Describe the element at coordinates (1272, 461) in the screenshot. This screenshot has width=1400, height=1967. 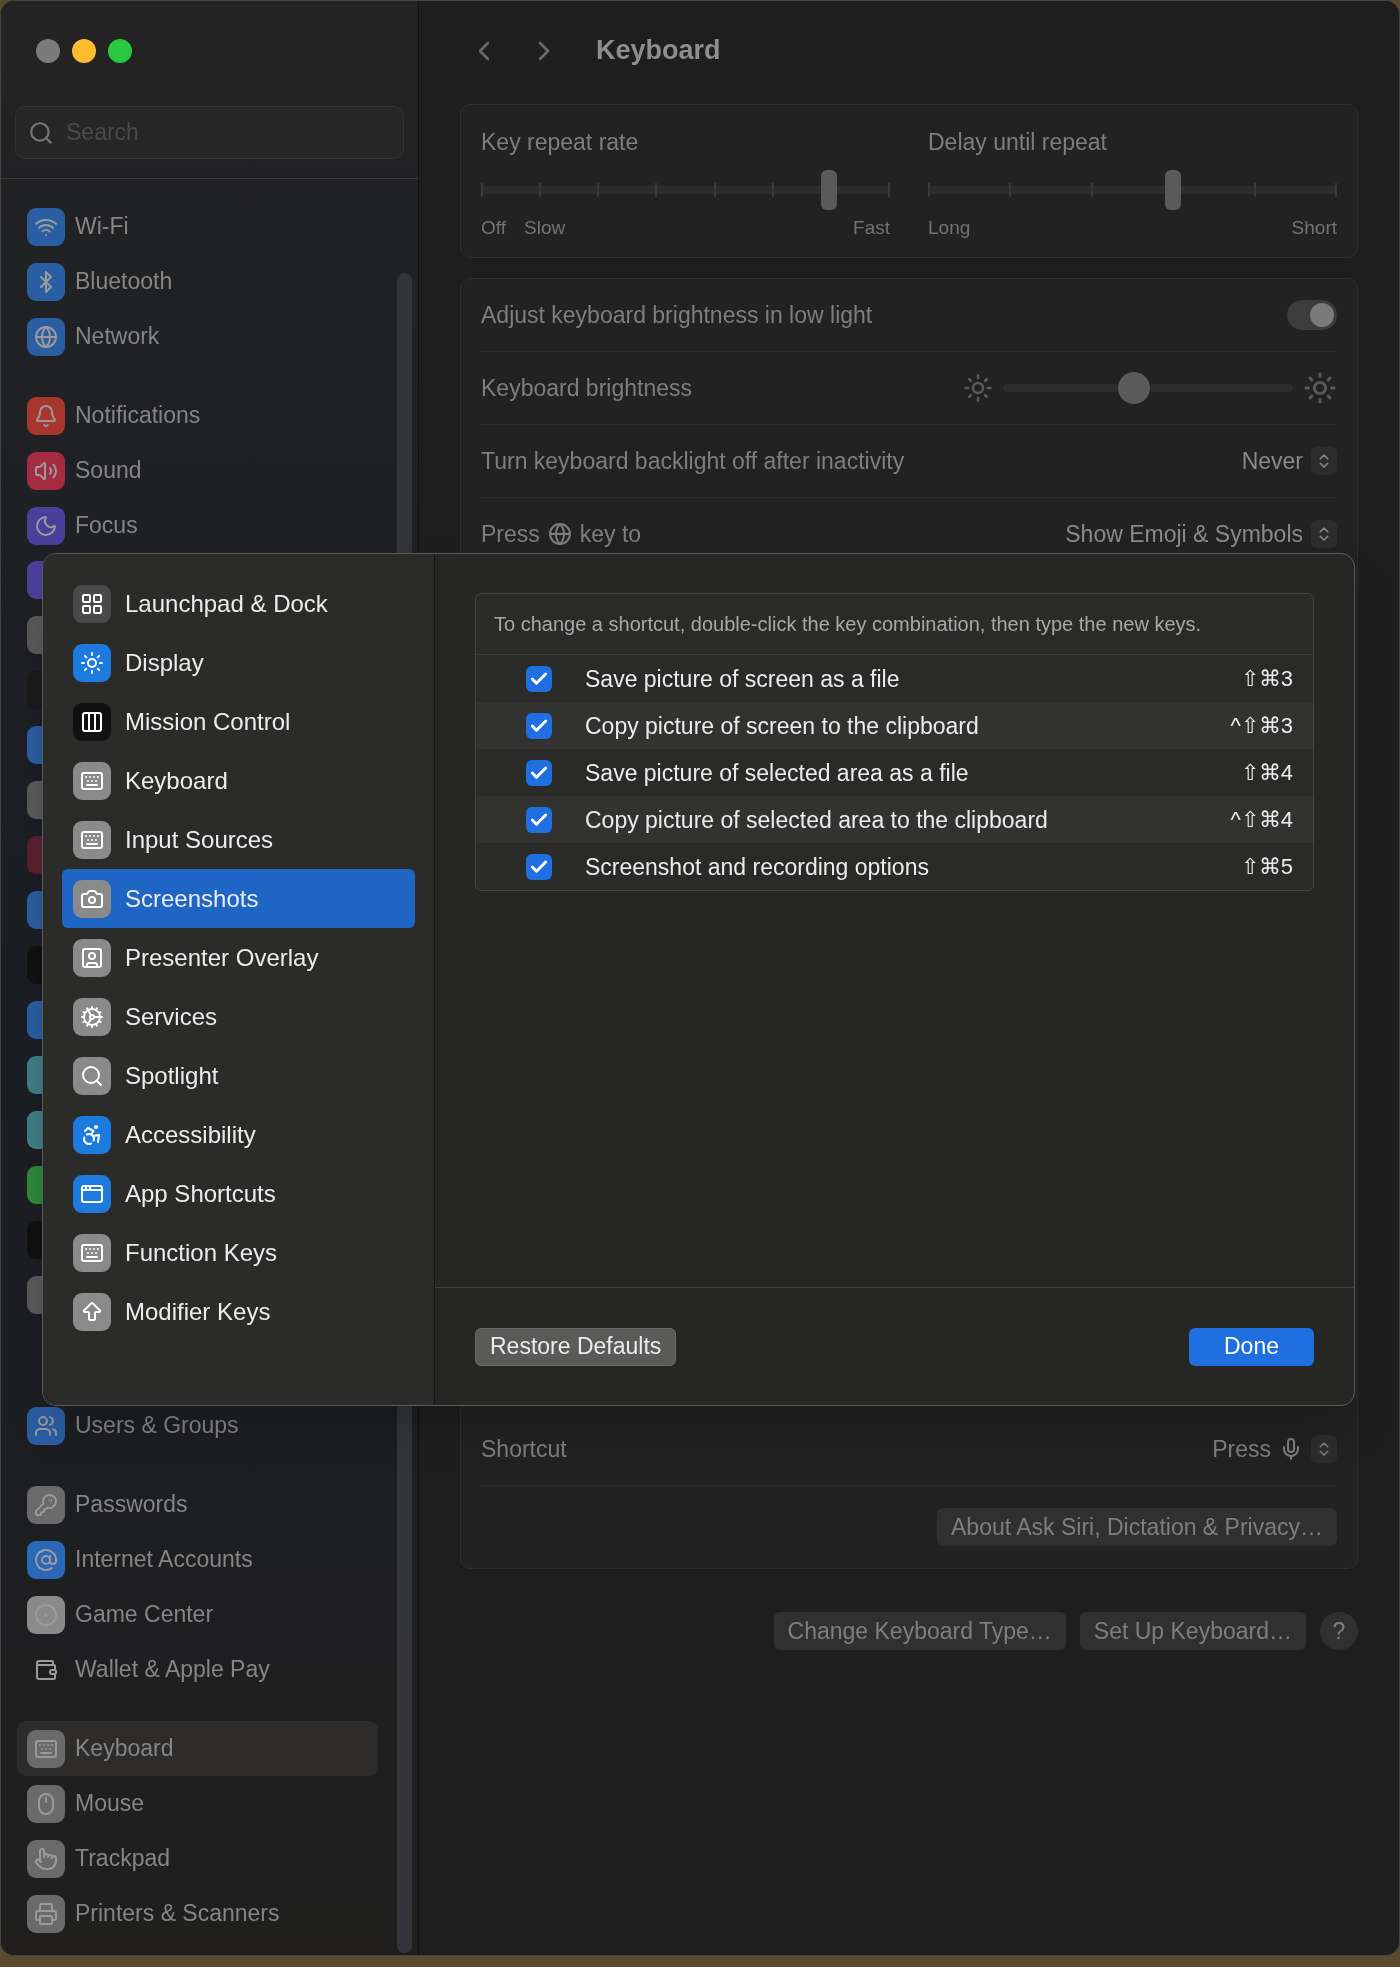
I see `popup-value: Never` at that location.